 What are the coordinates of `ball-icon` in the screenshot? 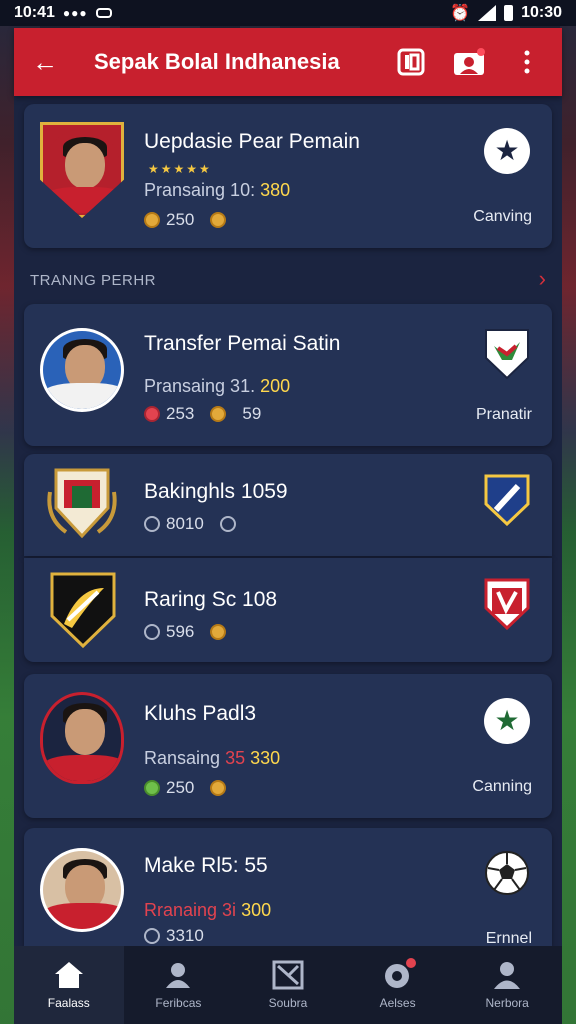 It's located at (399, 974).